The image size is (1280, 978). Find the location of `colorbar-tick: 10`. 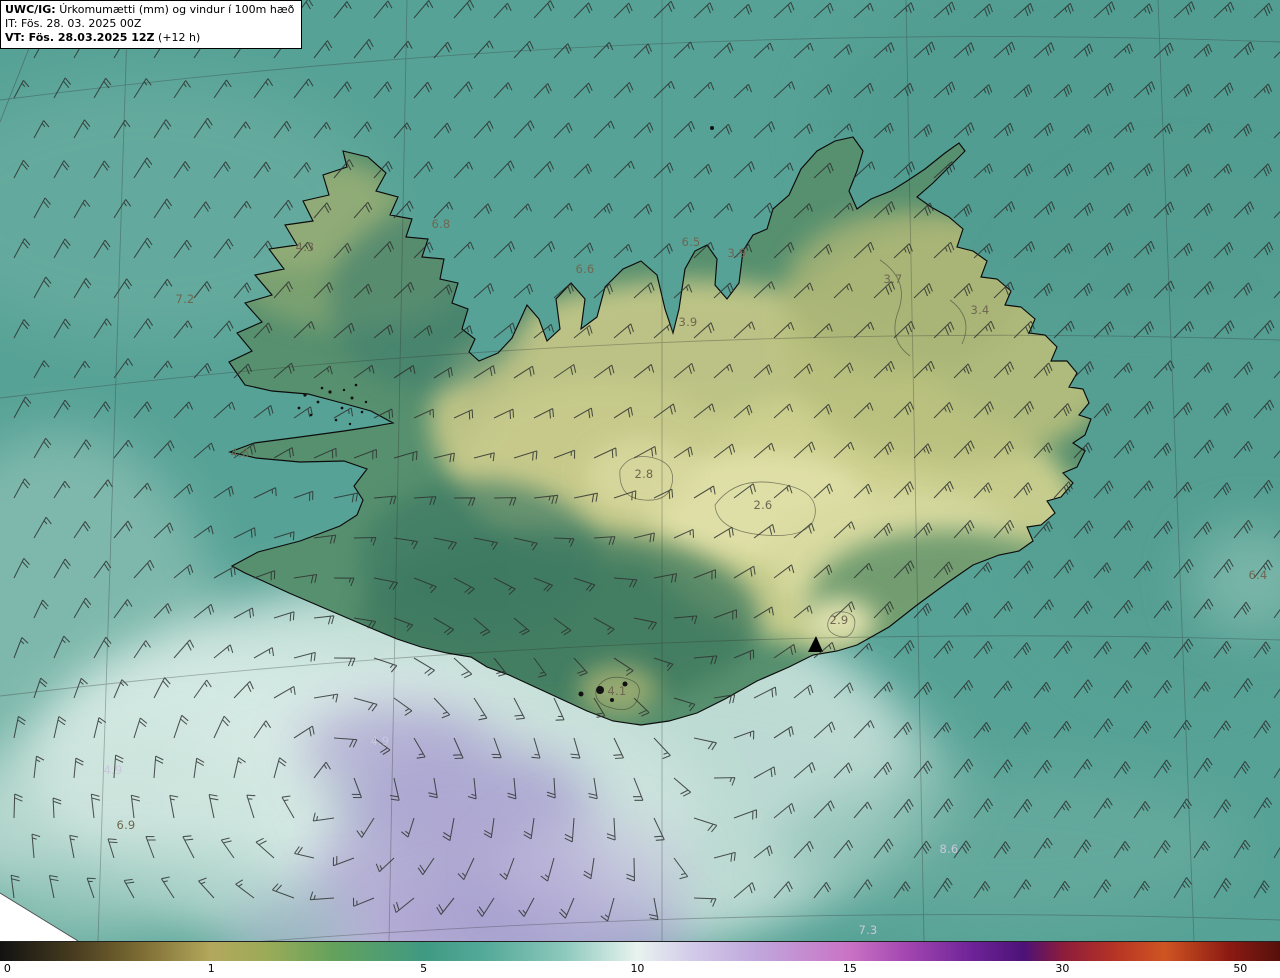

colorbar-tick: 10 is located at coordinates (637, 968).